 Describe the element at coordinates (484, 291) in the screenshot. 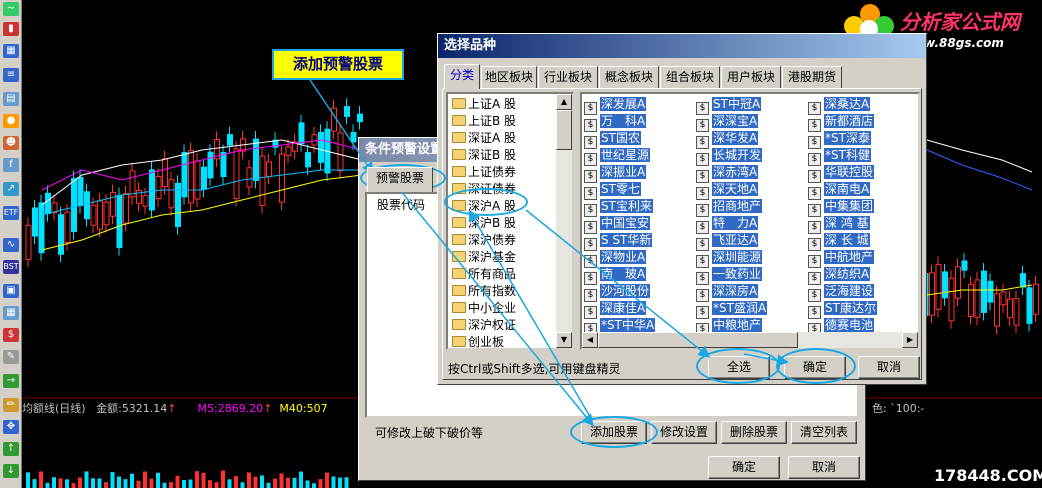

I see `category-item: 所有指数` at that location.